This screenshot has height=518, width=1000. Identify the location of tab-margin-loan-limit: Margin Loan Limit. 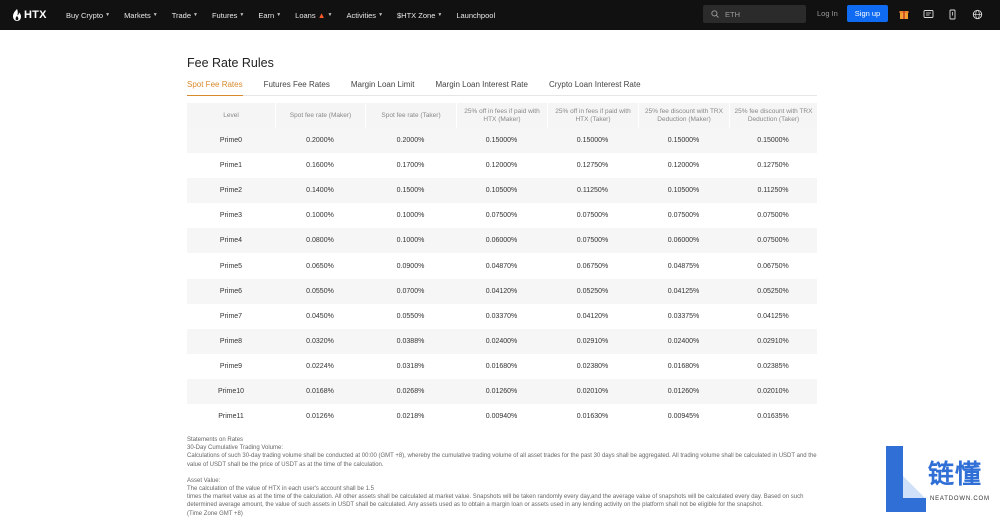
(383, 88).